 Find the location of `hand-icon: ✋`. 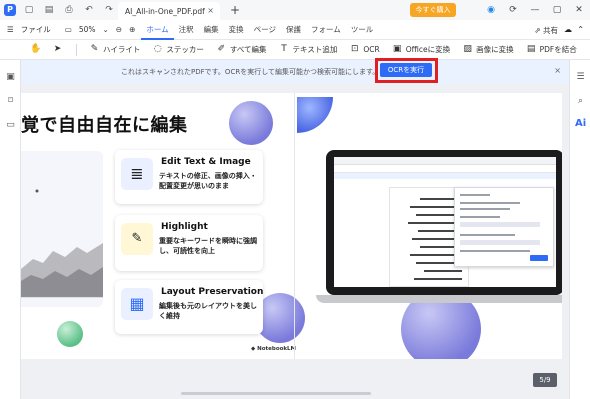

hand-icon: ✋ is located at coordinates (36, 49).